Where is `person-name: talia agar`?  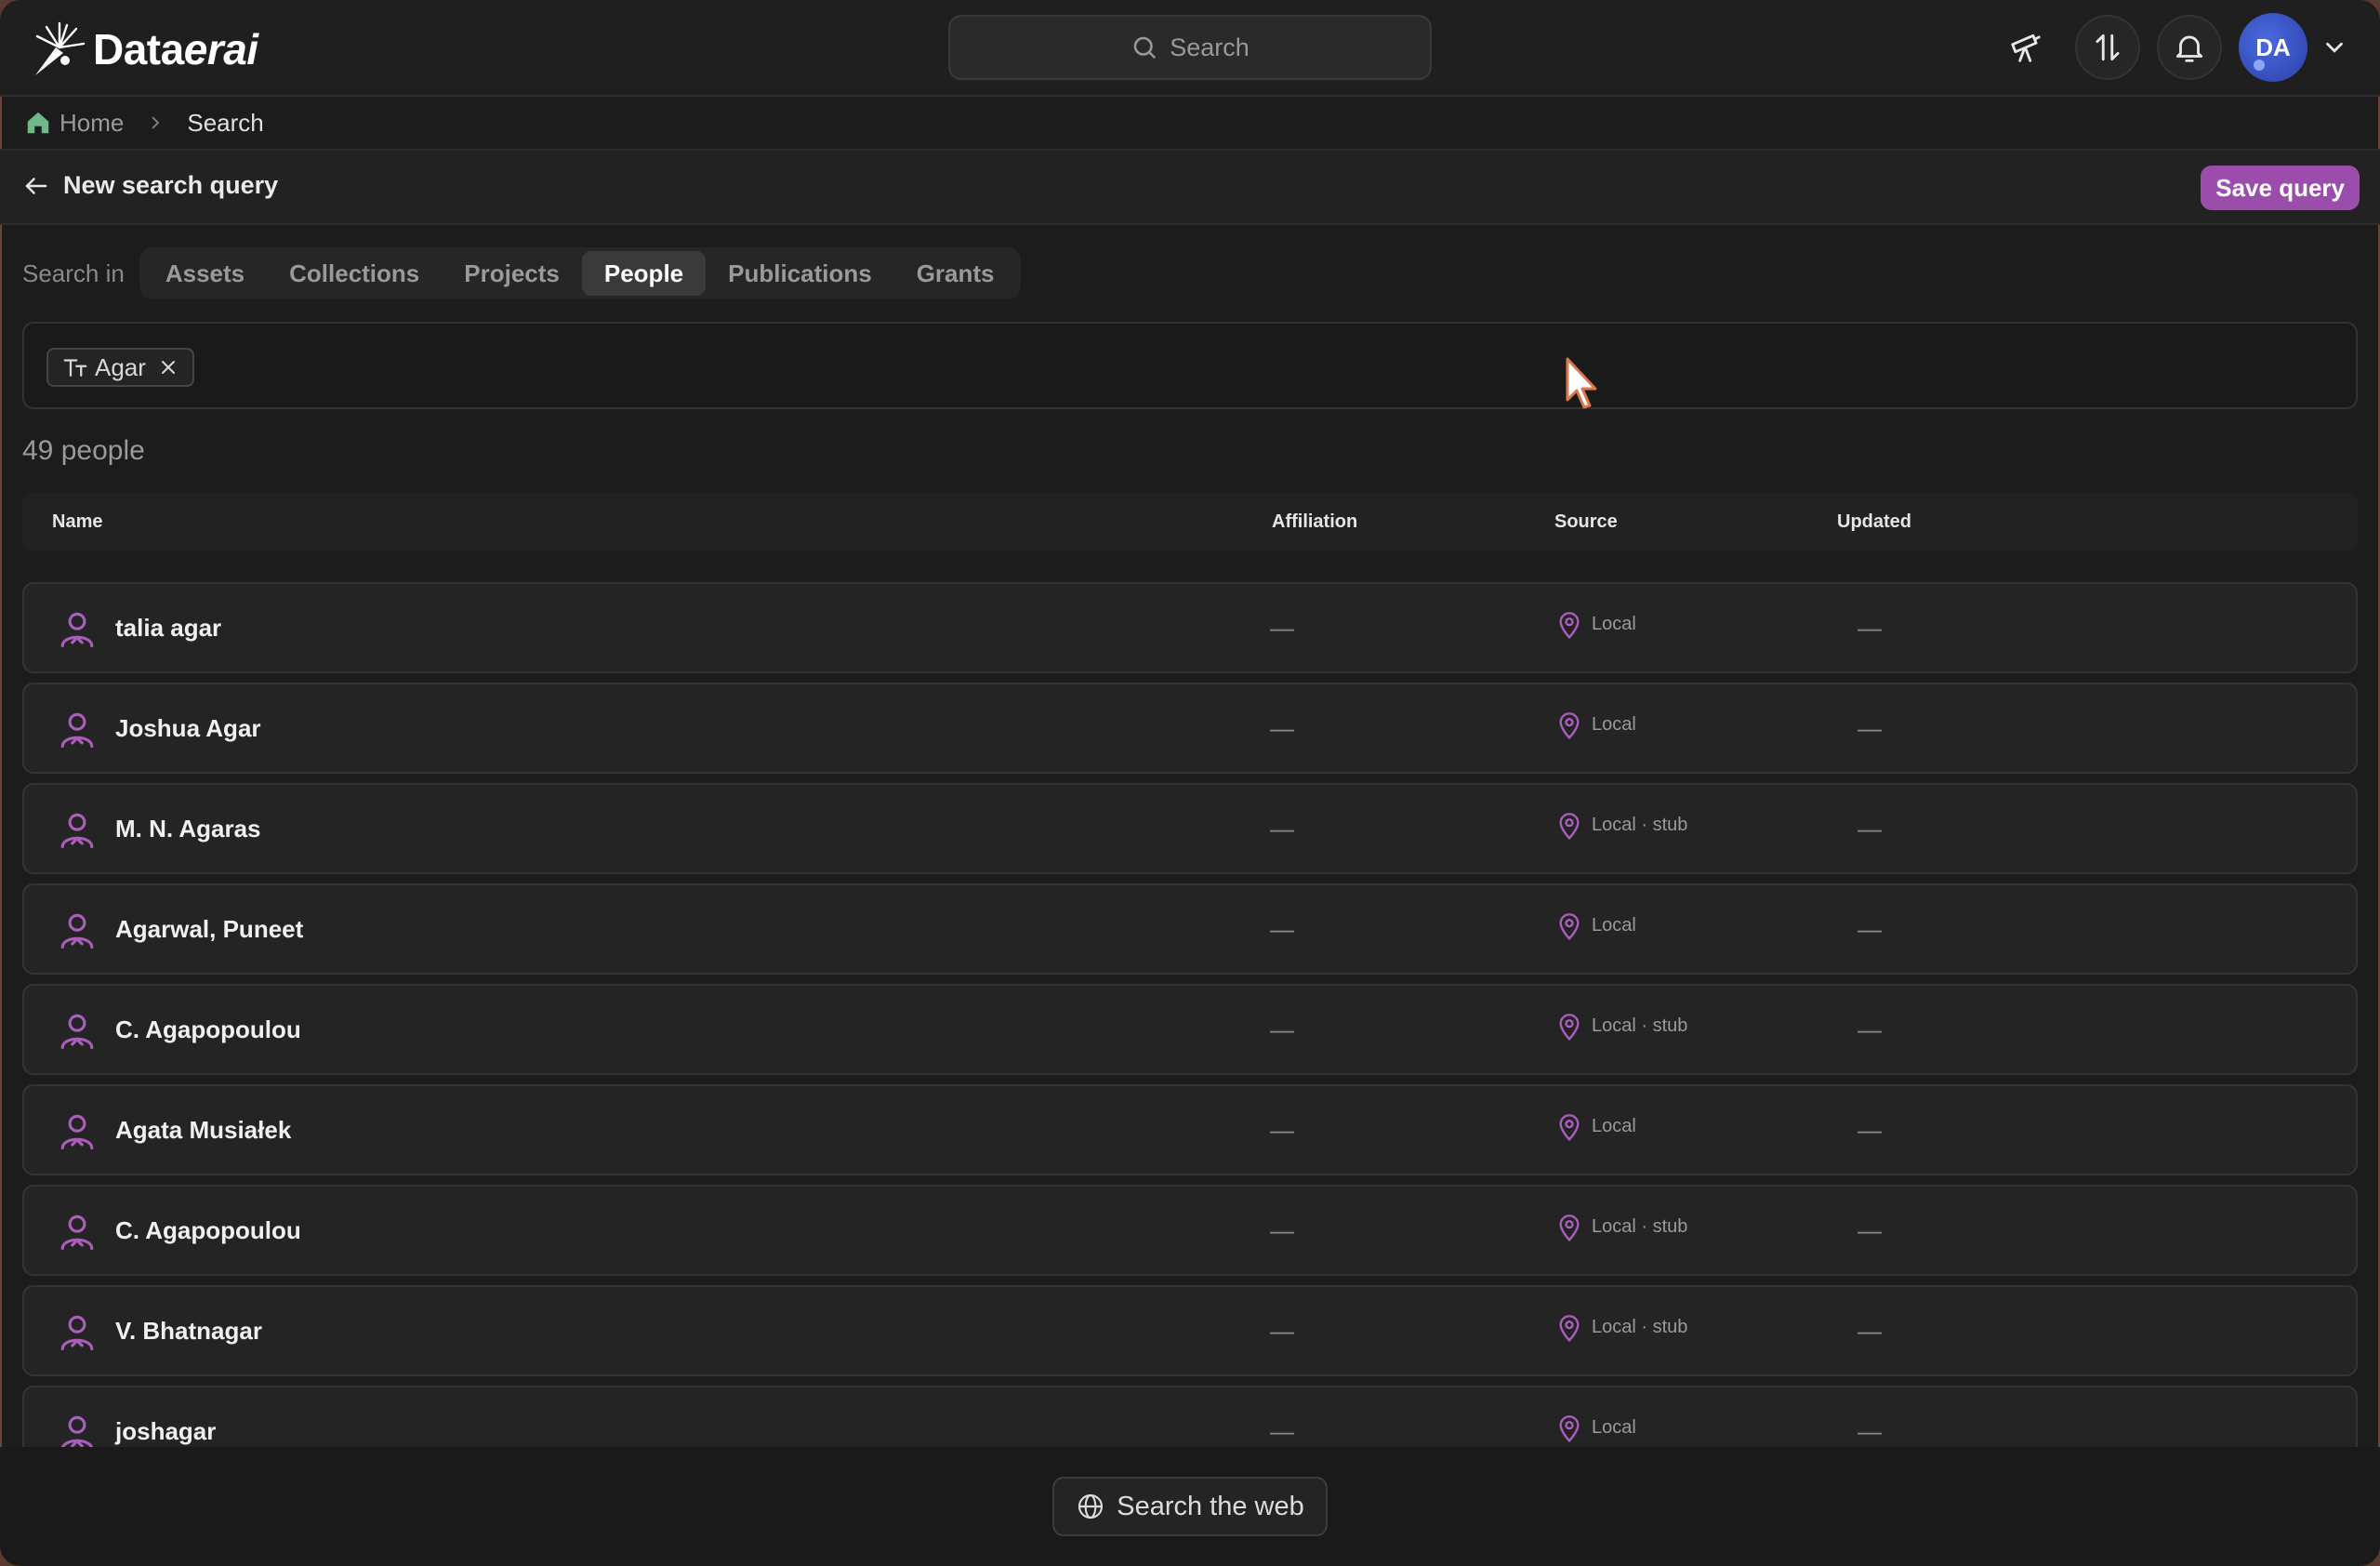 person-name: talia agar is located at coordinates (168, 628).